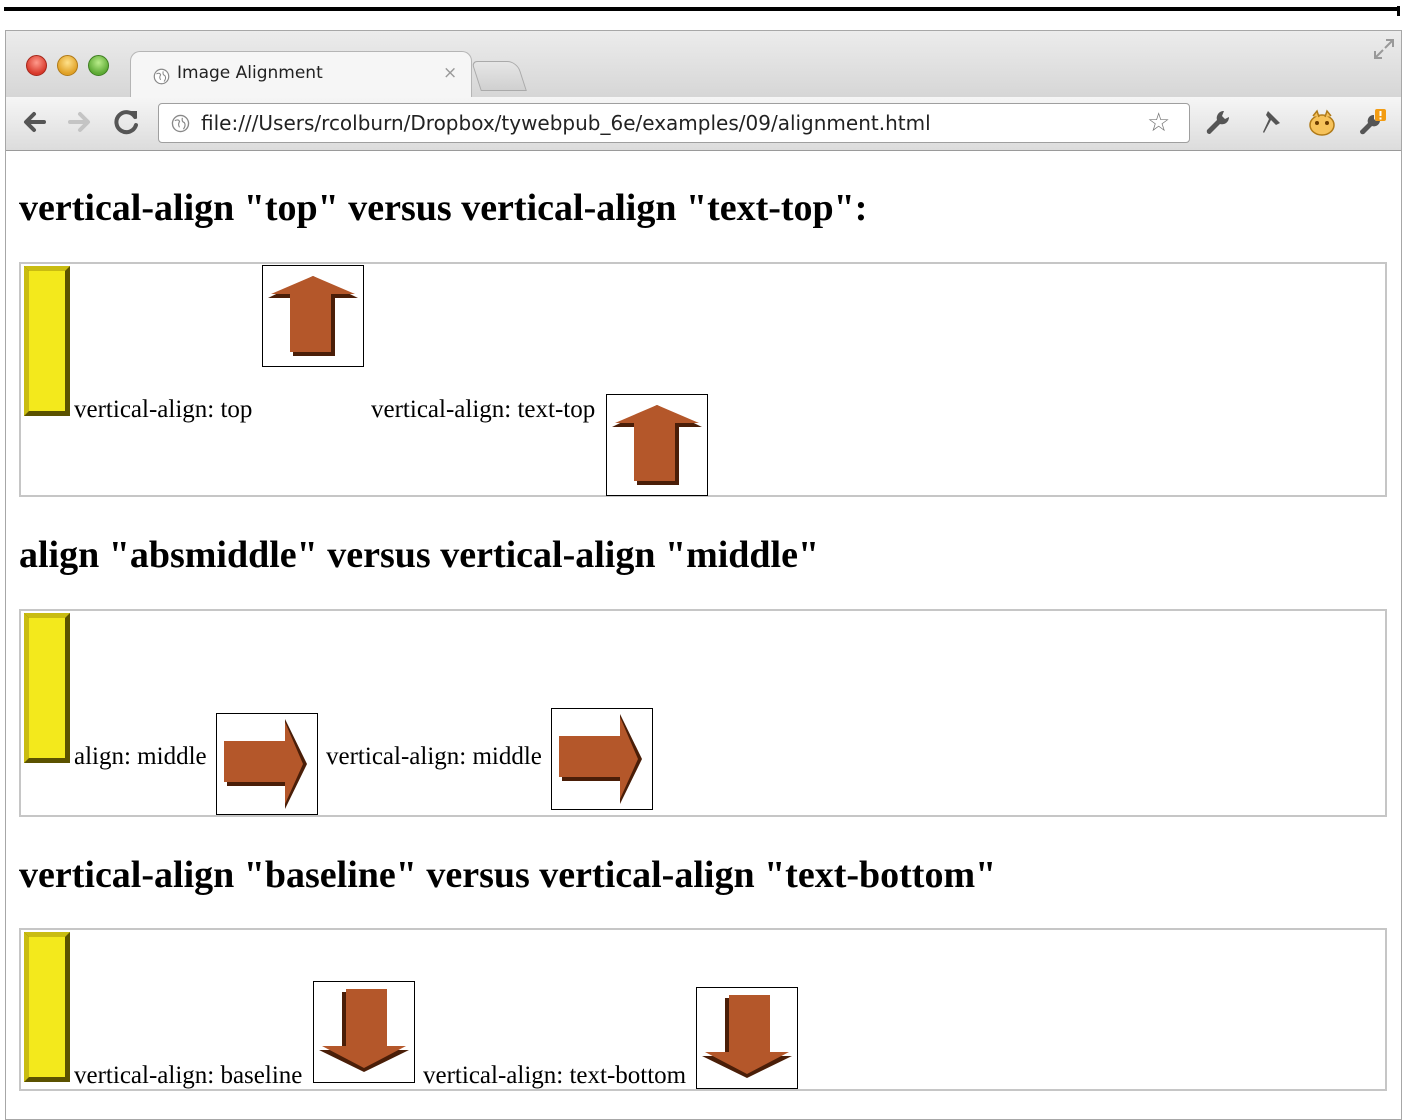  Describe the element at coordinates (1384, 49) in the screenshot. I see `fullscreen-icon` at that location.